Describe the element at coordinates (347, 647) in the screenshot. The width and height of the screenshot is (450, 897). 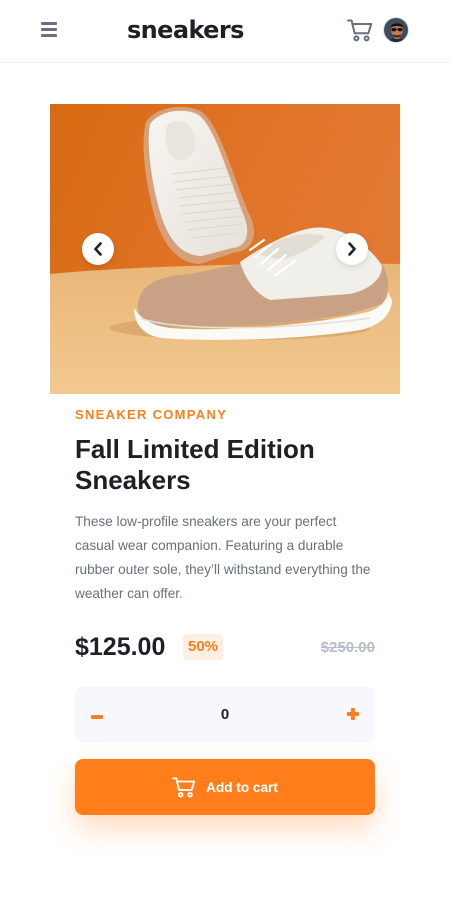
I see `original-price: $250.00` at that location.